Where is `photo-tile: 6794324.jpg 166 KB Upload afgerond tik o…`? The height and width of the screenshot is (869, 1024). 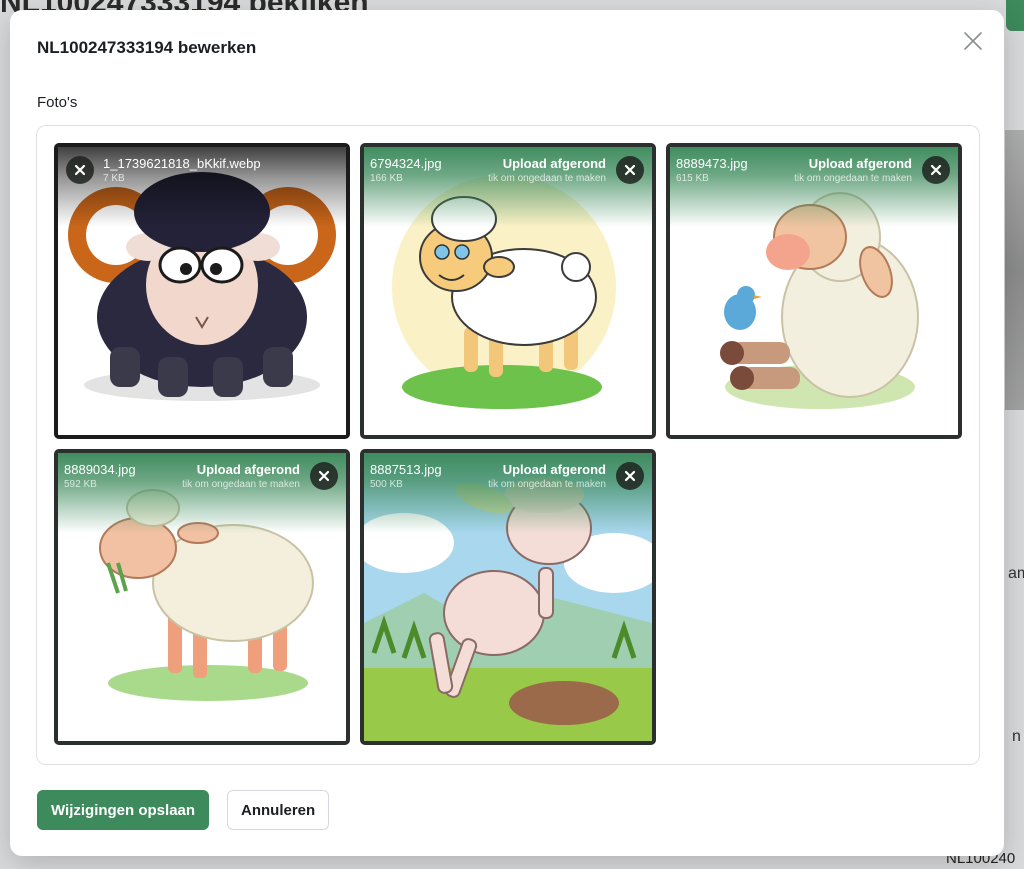
photo-tile: 6794324.jpg 166 KB Upload afgerond tik o… is located at coordinates (508, 291).